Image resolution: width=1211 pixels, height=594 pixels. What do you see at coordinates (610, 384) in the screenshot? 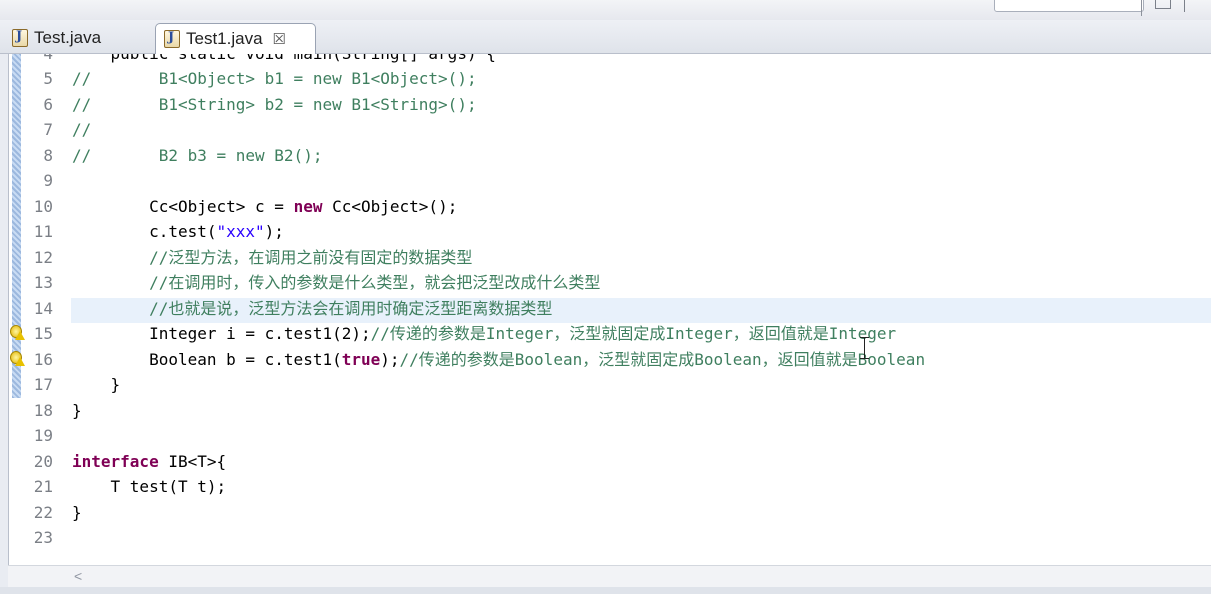
I see `code-line: 17 }` at bounding box center [610, 384].